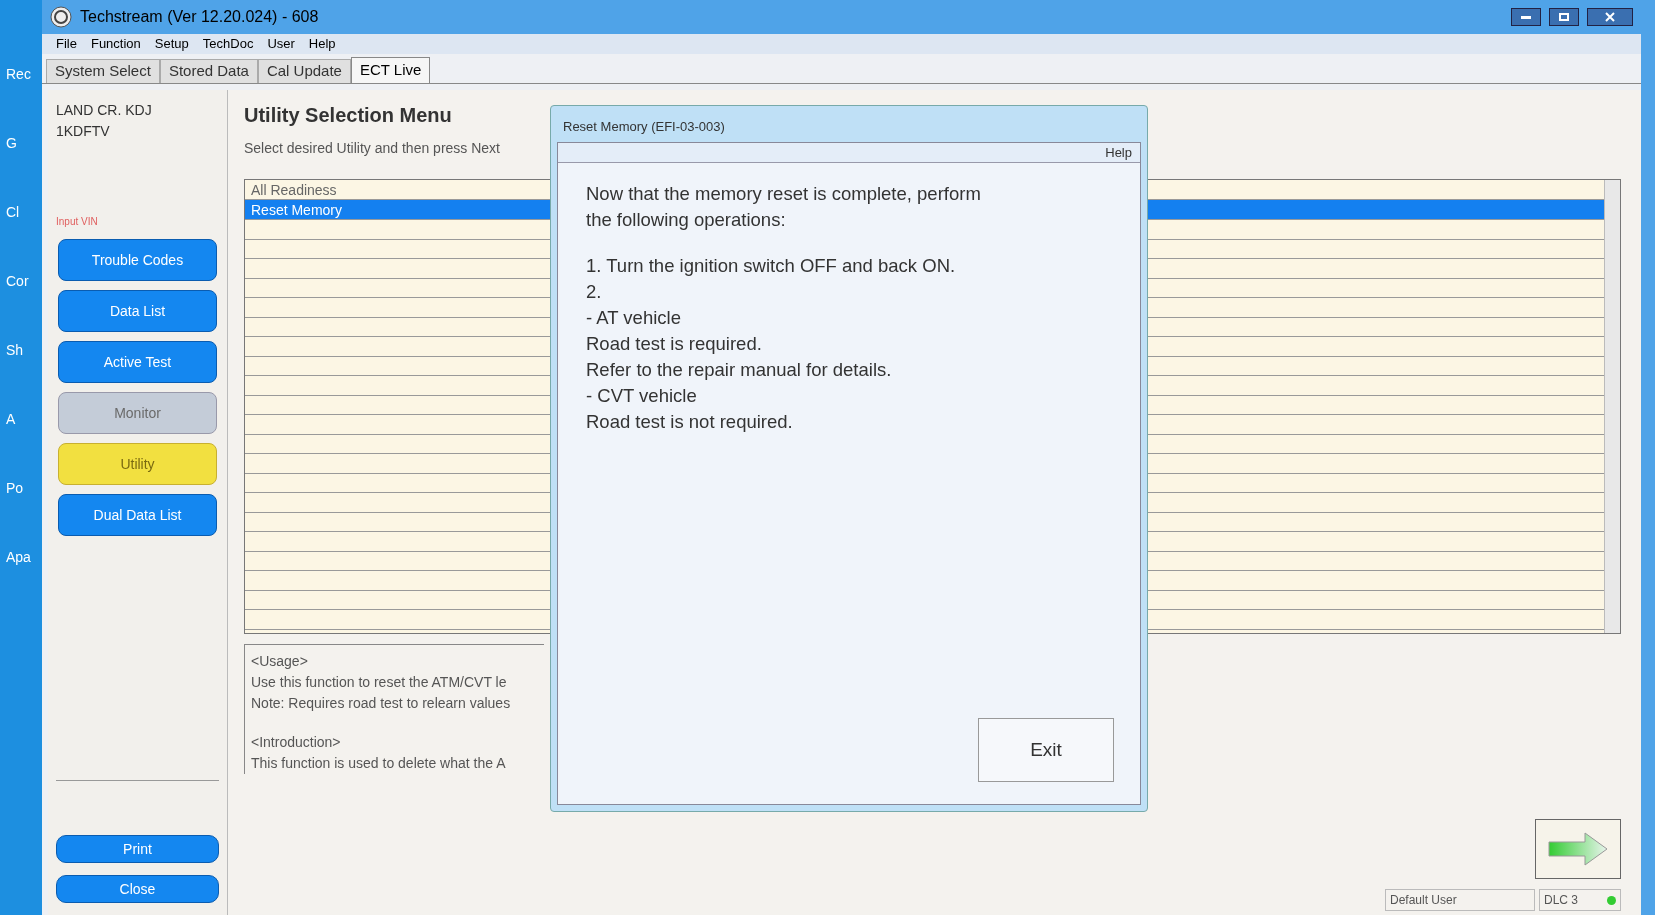  Describe the element at coordinates (690, 422) in the screenshot. I see `message-text: Road test is not required.` at that location.